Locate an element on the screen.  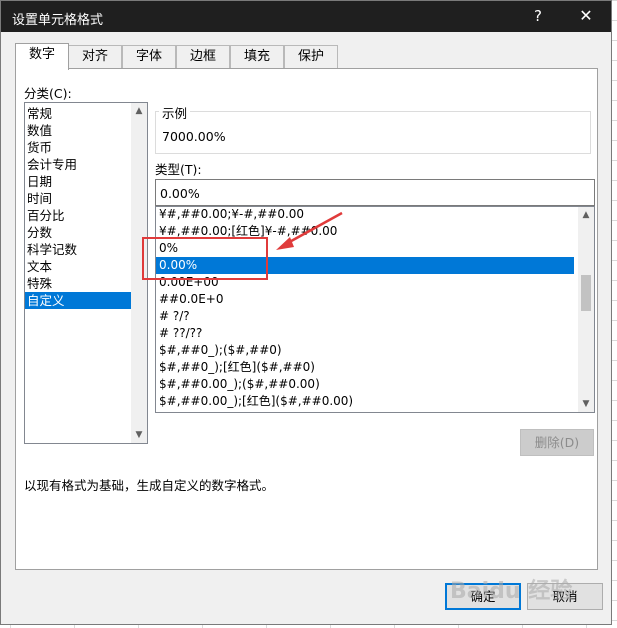
type-list-item: $#,##0.00_);[红色]($#,##0.00) is located at coordinates (365, 401).